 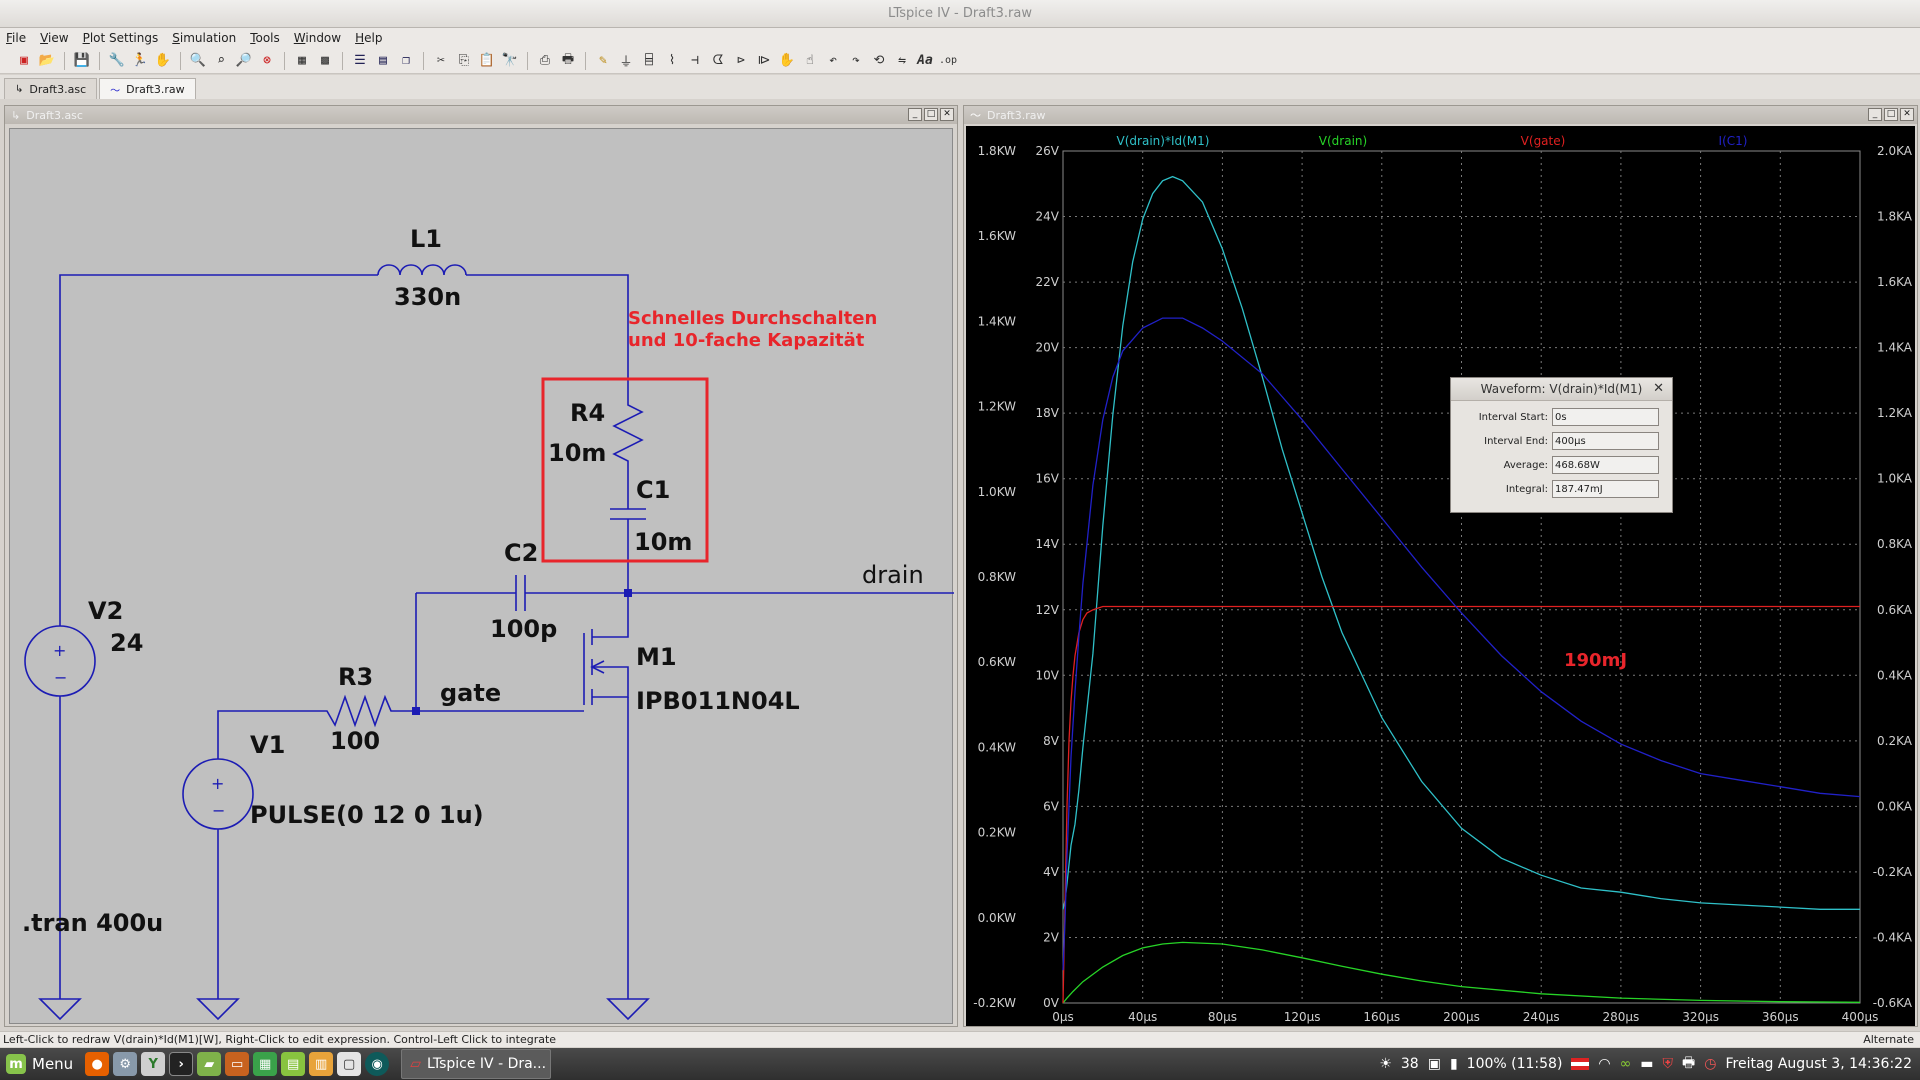 I want to click on update-shield-icon: ⛨, so click(x=1668, y=1064).